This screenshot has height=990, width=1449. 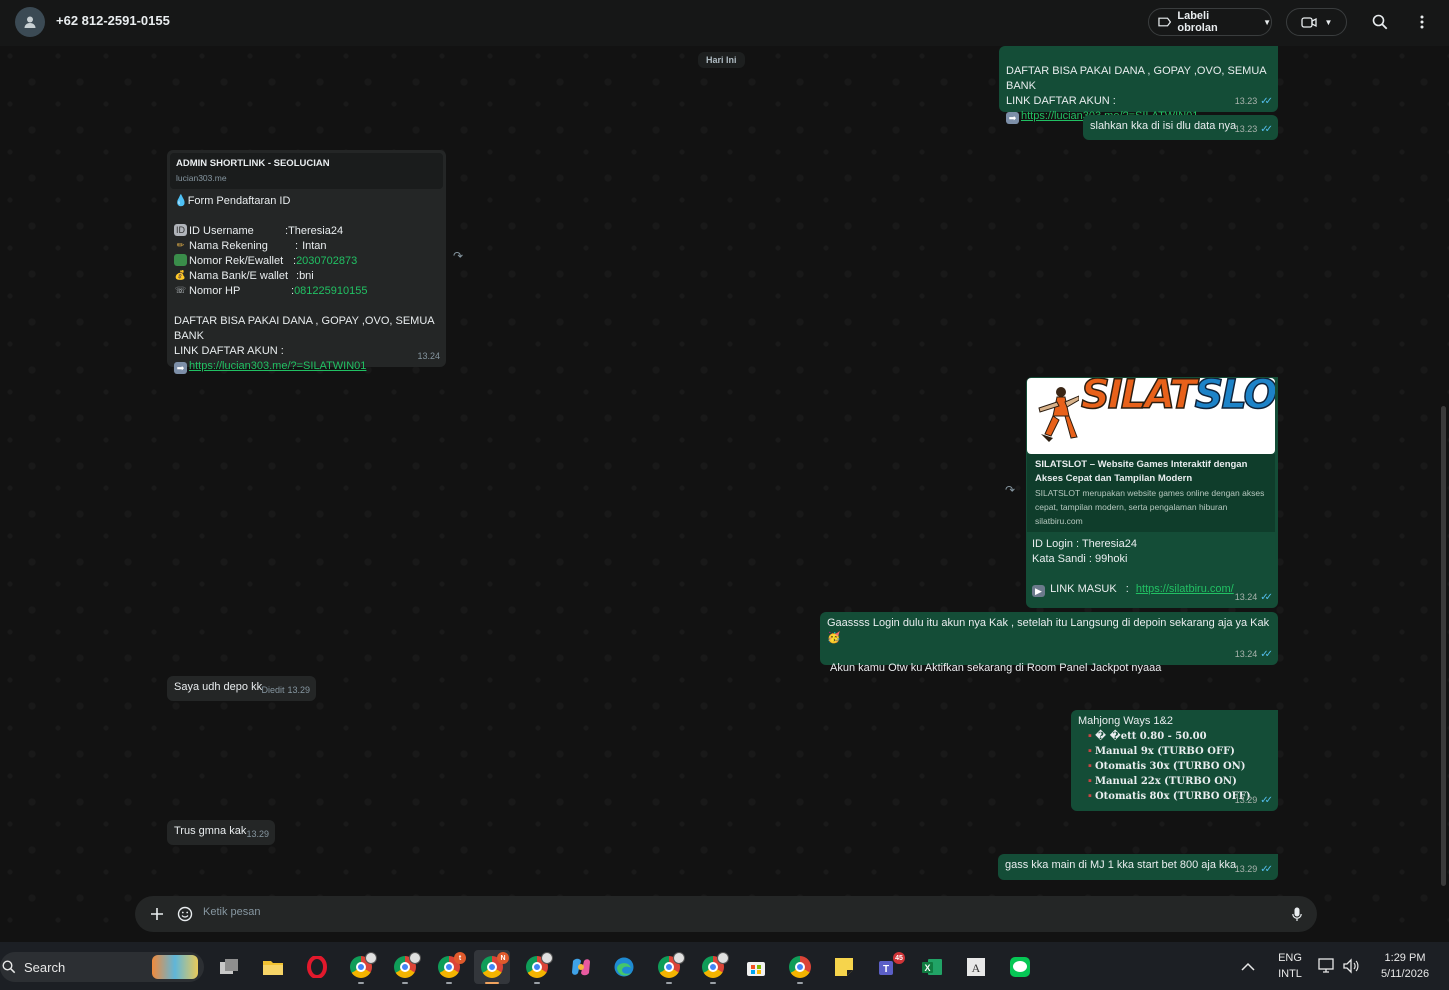 What do you see at coordinates (1327, 968) in the screenshot?
I see `network-icon` at bounding box center [1327, 968].